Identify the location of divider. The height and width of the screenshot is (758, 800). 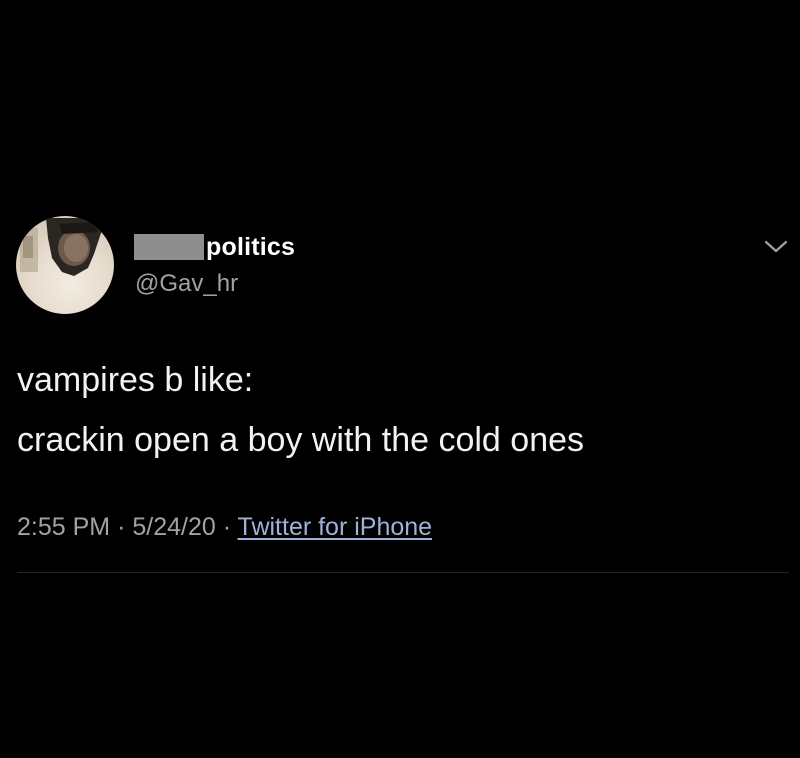
(403, 572).